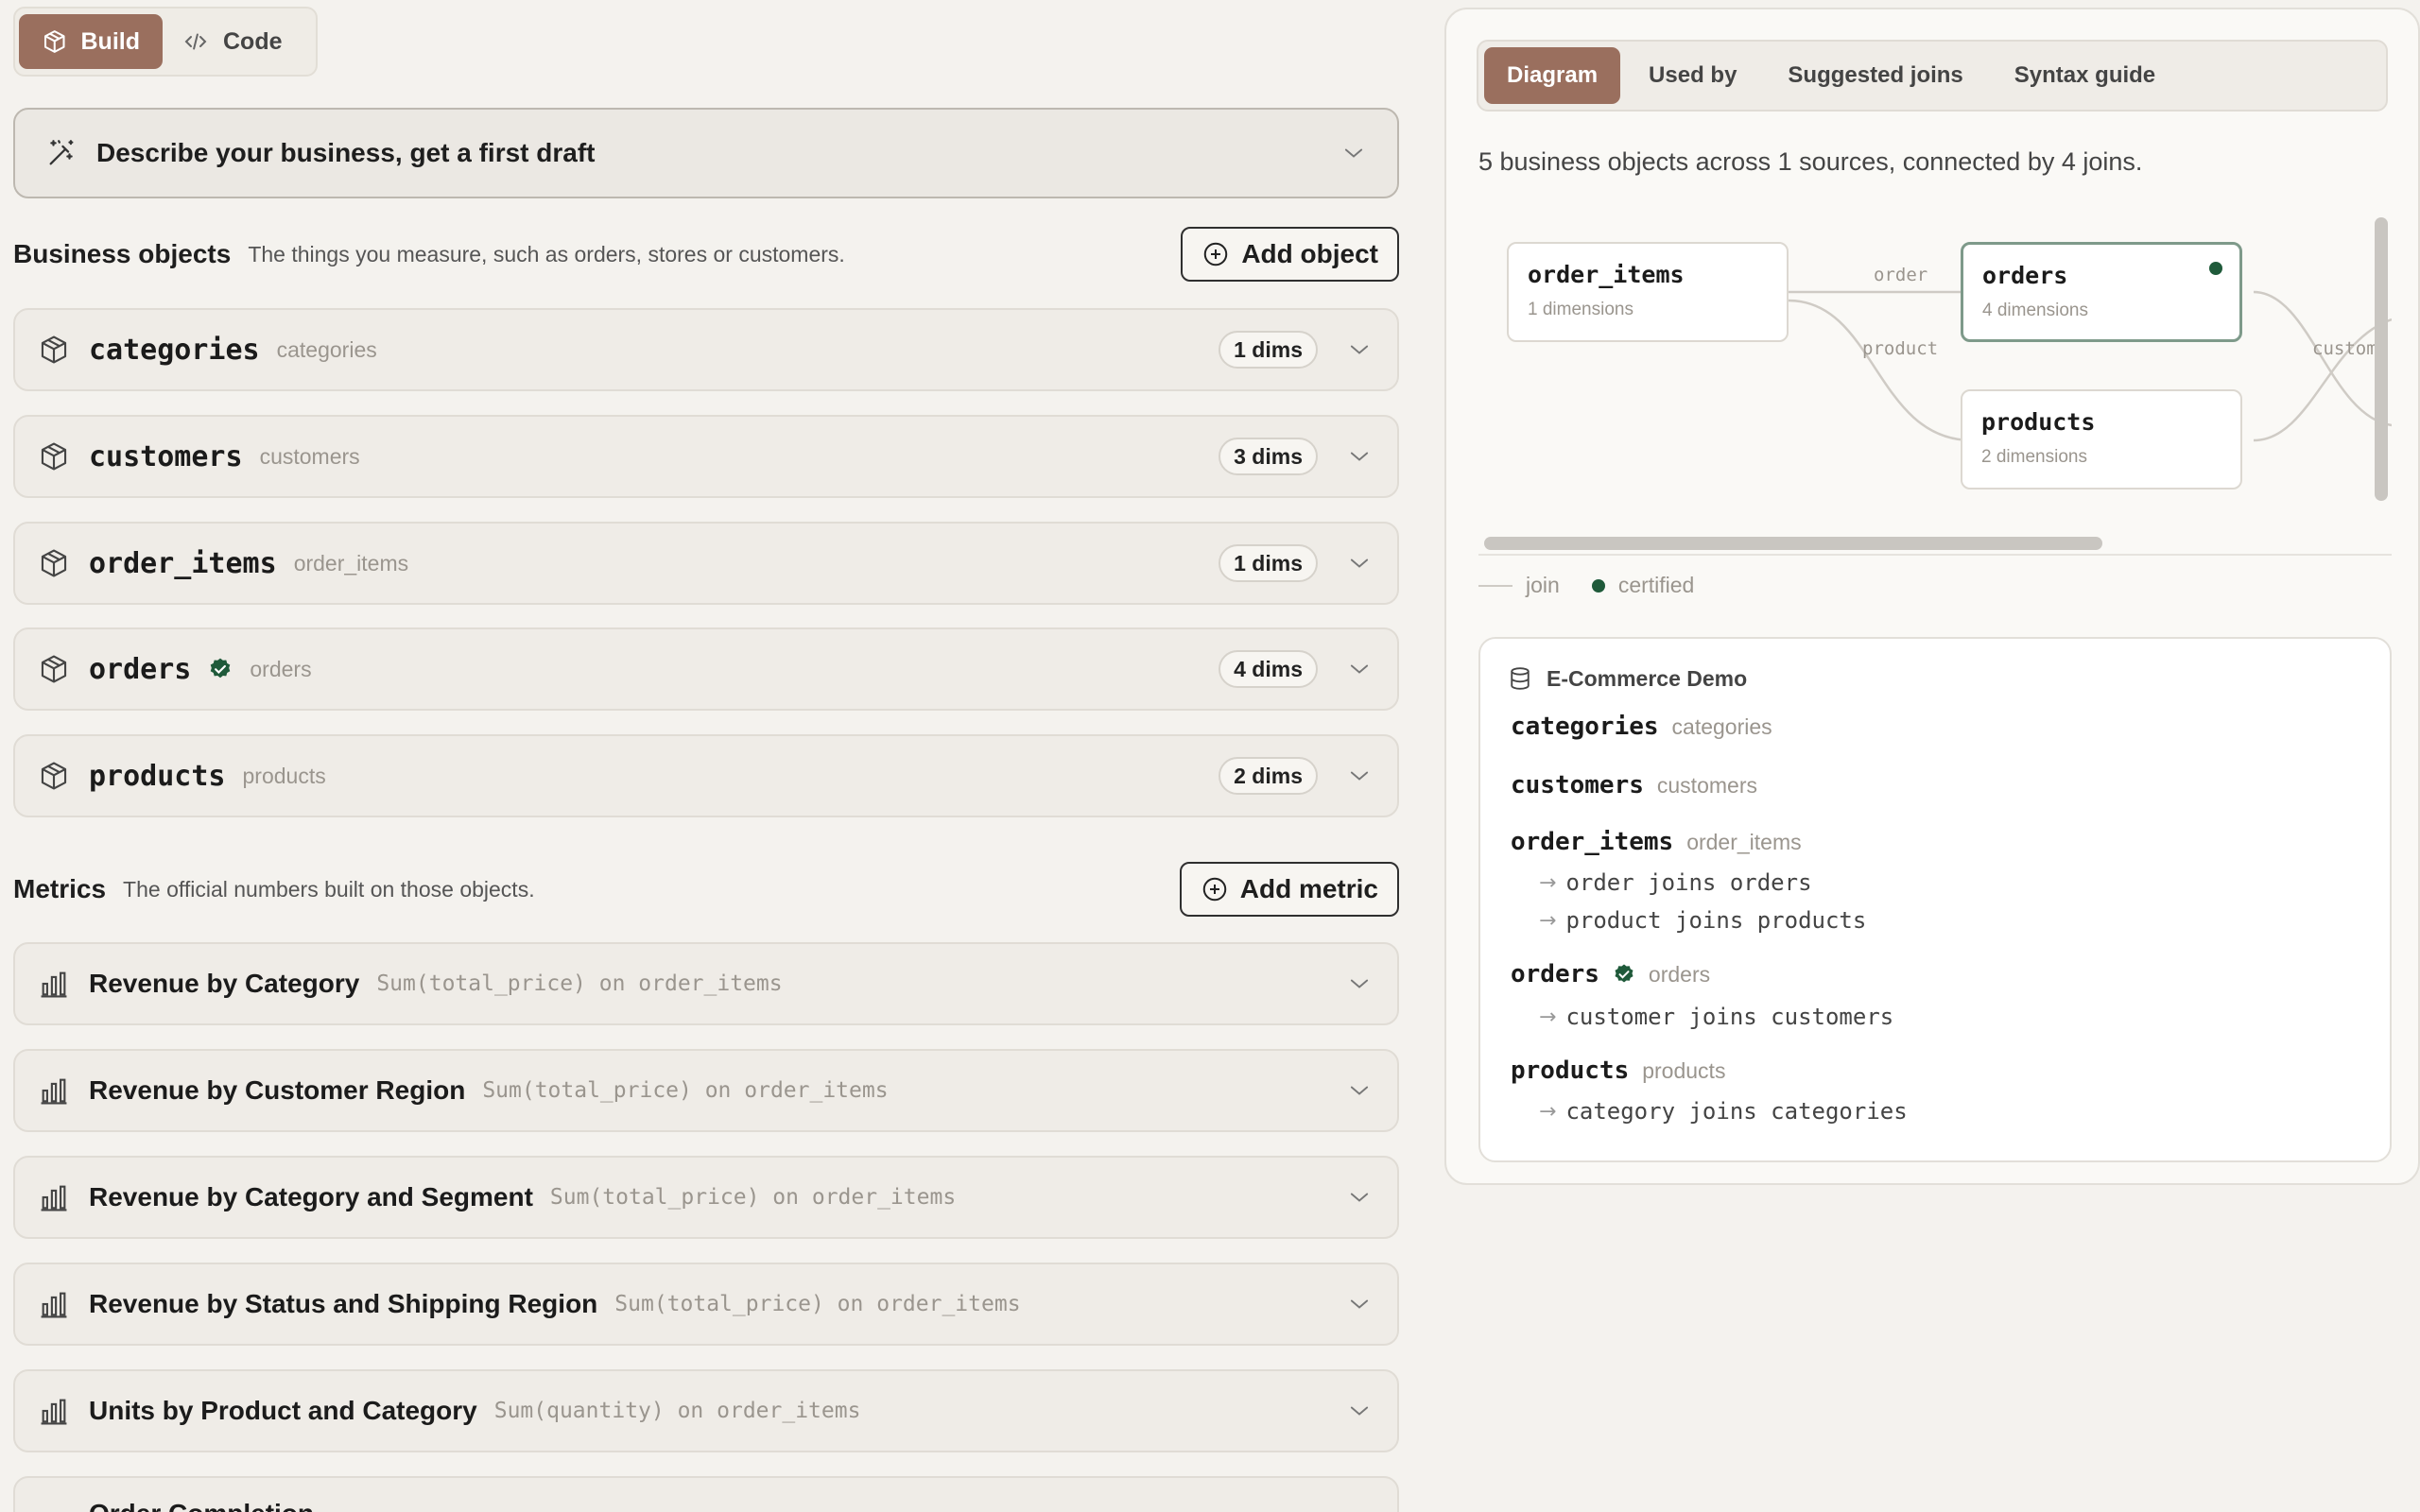 The height and width of the screenshot is (1512, 2420). What do you see at coordinates (284, 775) in the screenshot?
I see `object-alias: products` at bounding box center [284, 775].